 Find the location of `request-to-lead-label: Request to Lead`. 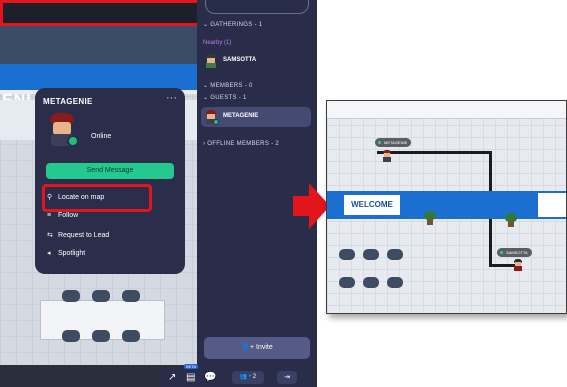

request-to-lead-label: Request to Lead is located at coordinates (83, 235).